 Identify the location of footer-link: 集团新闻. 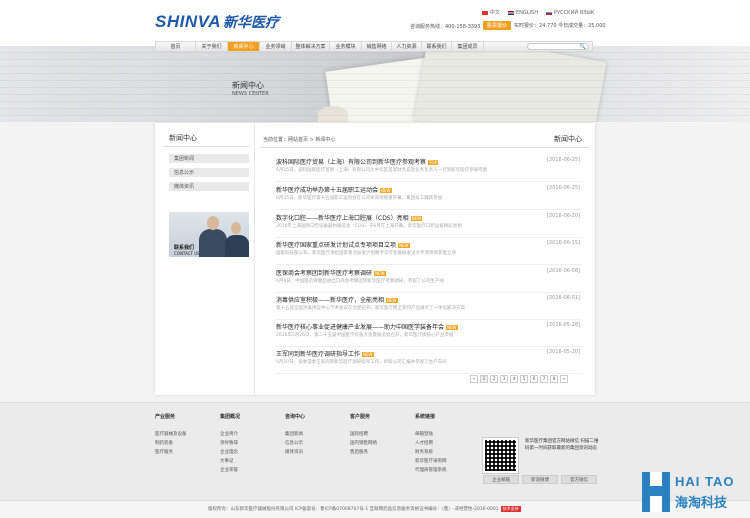
(295, 434).